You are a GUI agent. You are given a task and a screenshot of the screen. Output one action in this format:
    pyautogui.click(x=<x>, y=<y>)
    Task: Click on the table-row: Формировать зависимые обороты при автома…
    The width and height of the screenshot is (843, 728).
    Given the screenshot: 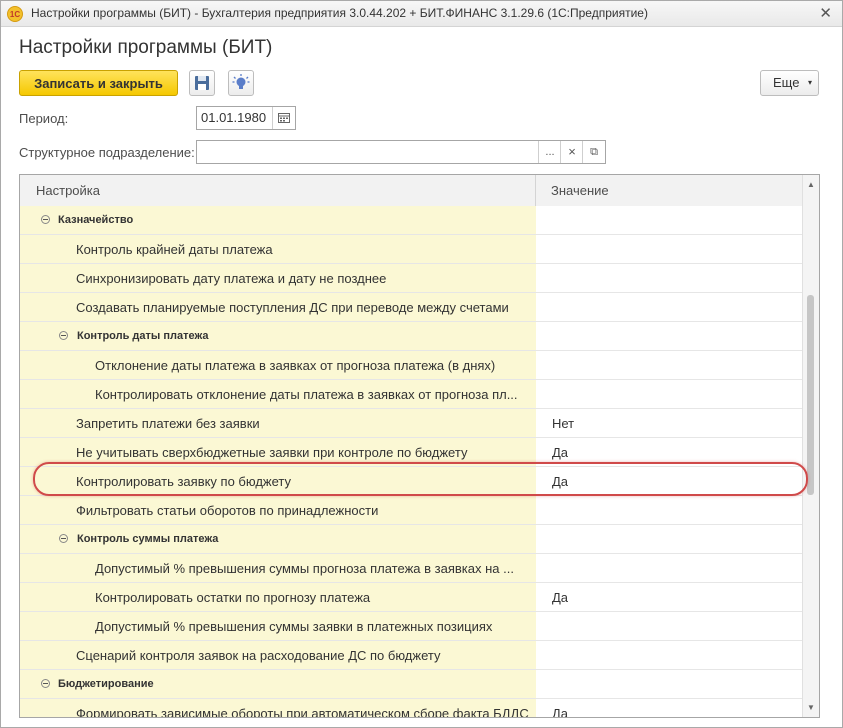 What is the action you would take?
    pyautogui.click(x=412, y=708)
    